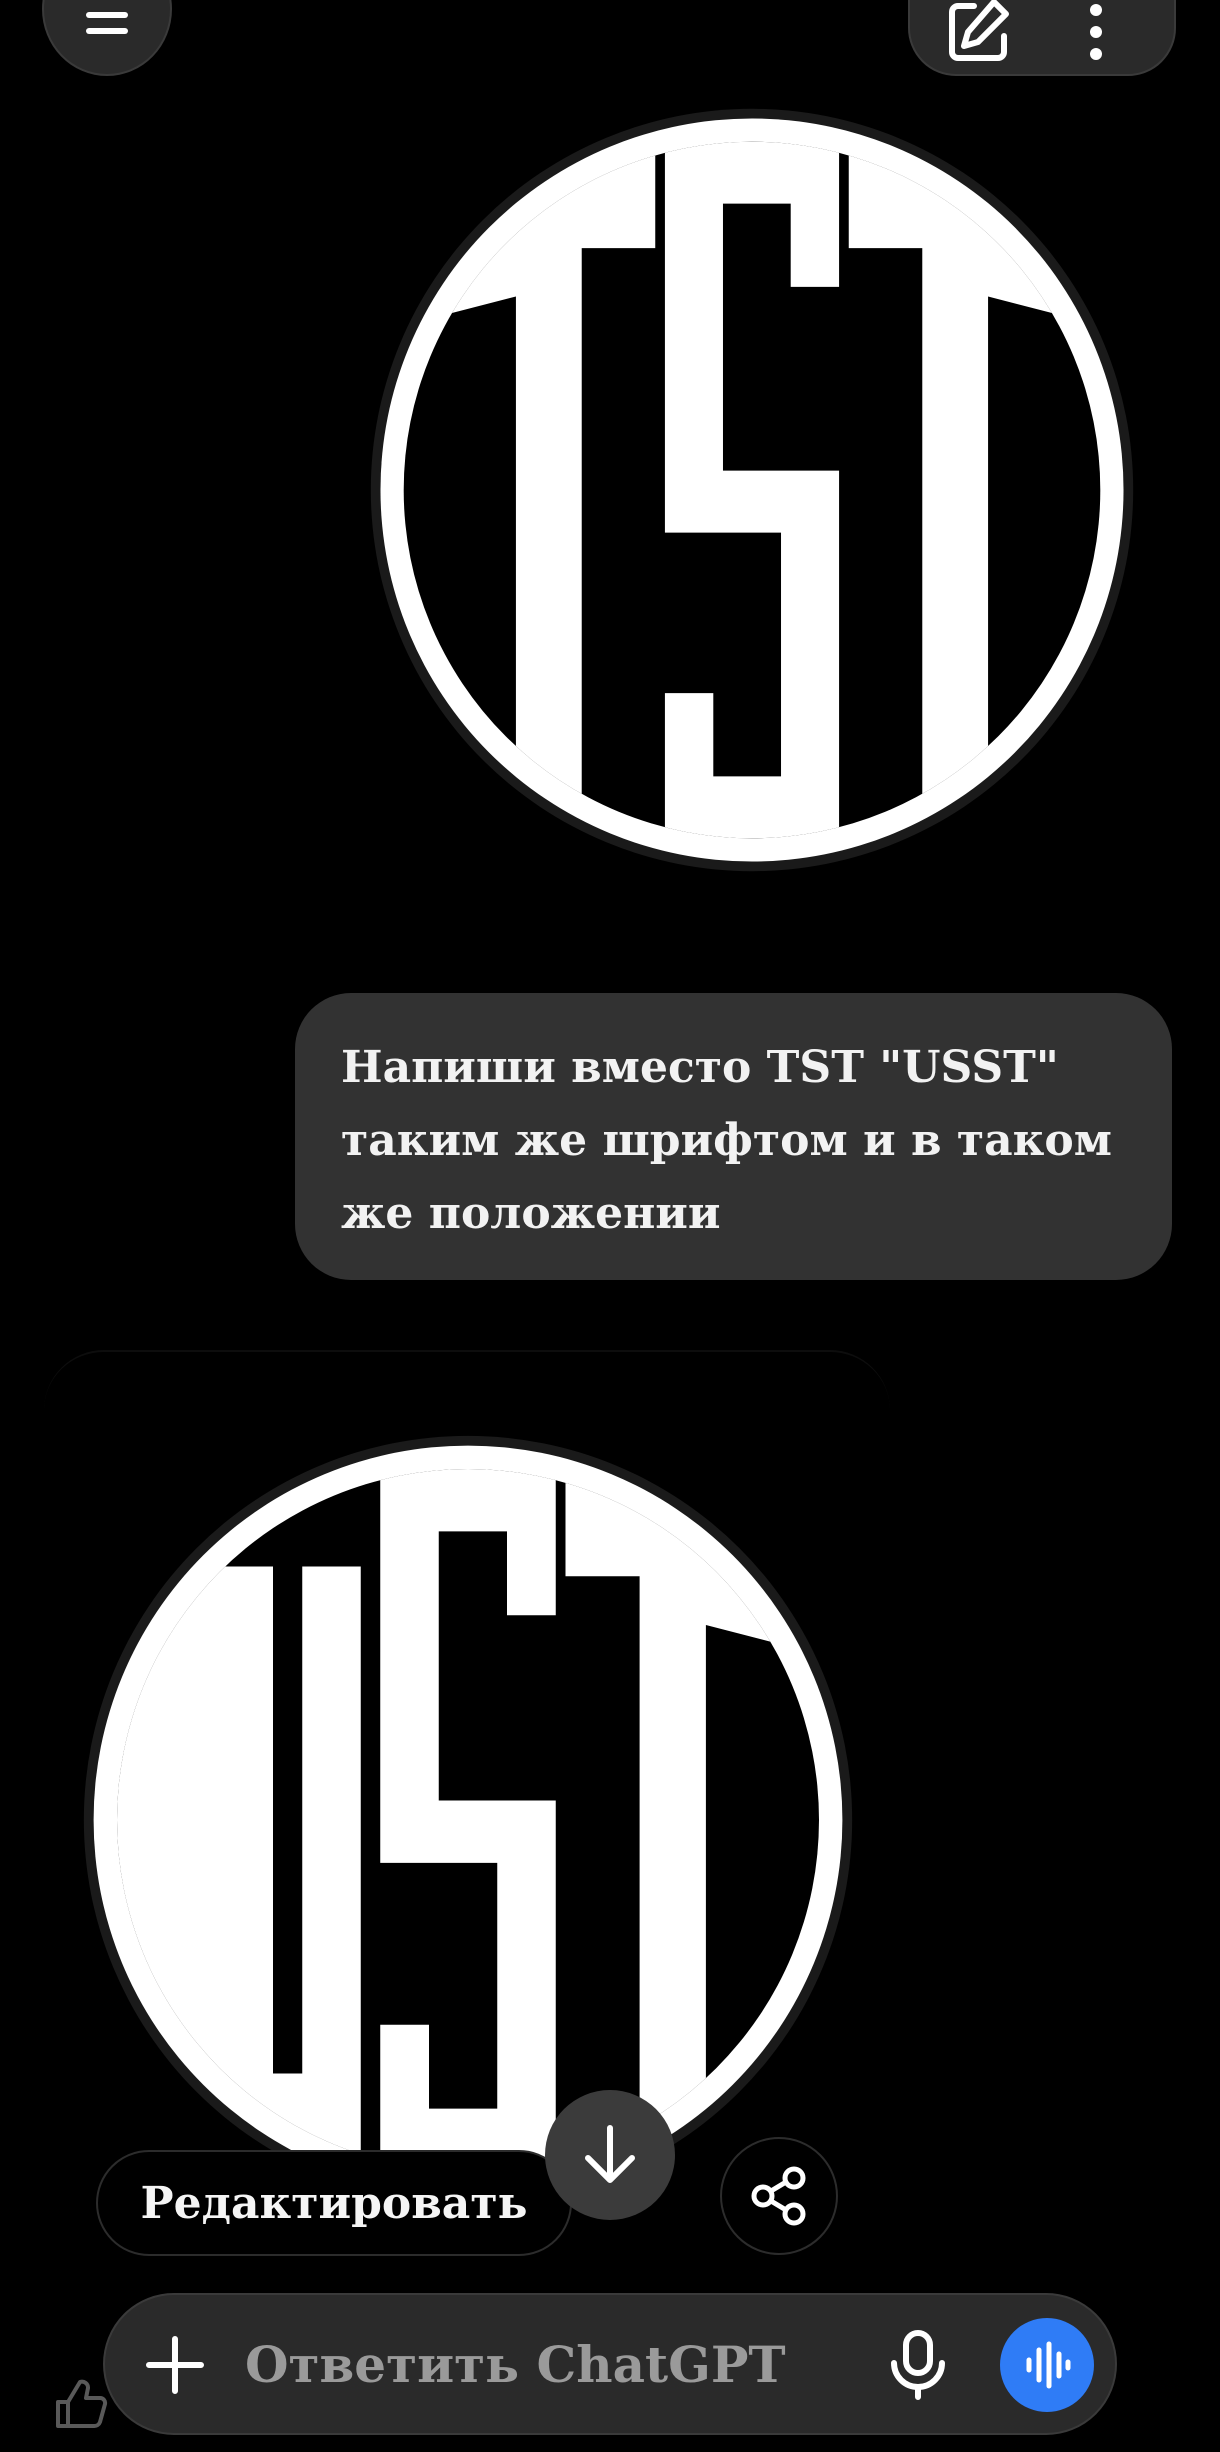 Image resolution: width=1220 pixels, height=2452 pixels. I want to click on mic-icon, so click(918, 2365).